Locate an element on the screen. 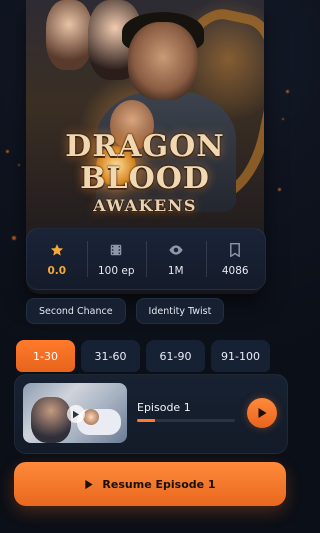 This screenshot has width=320, height=533. genre-tags: Second Chance Identity Twist is located at coordinates (125, 311).